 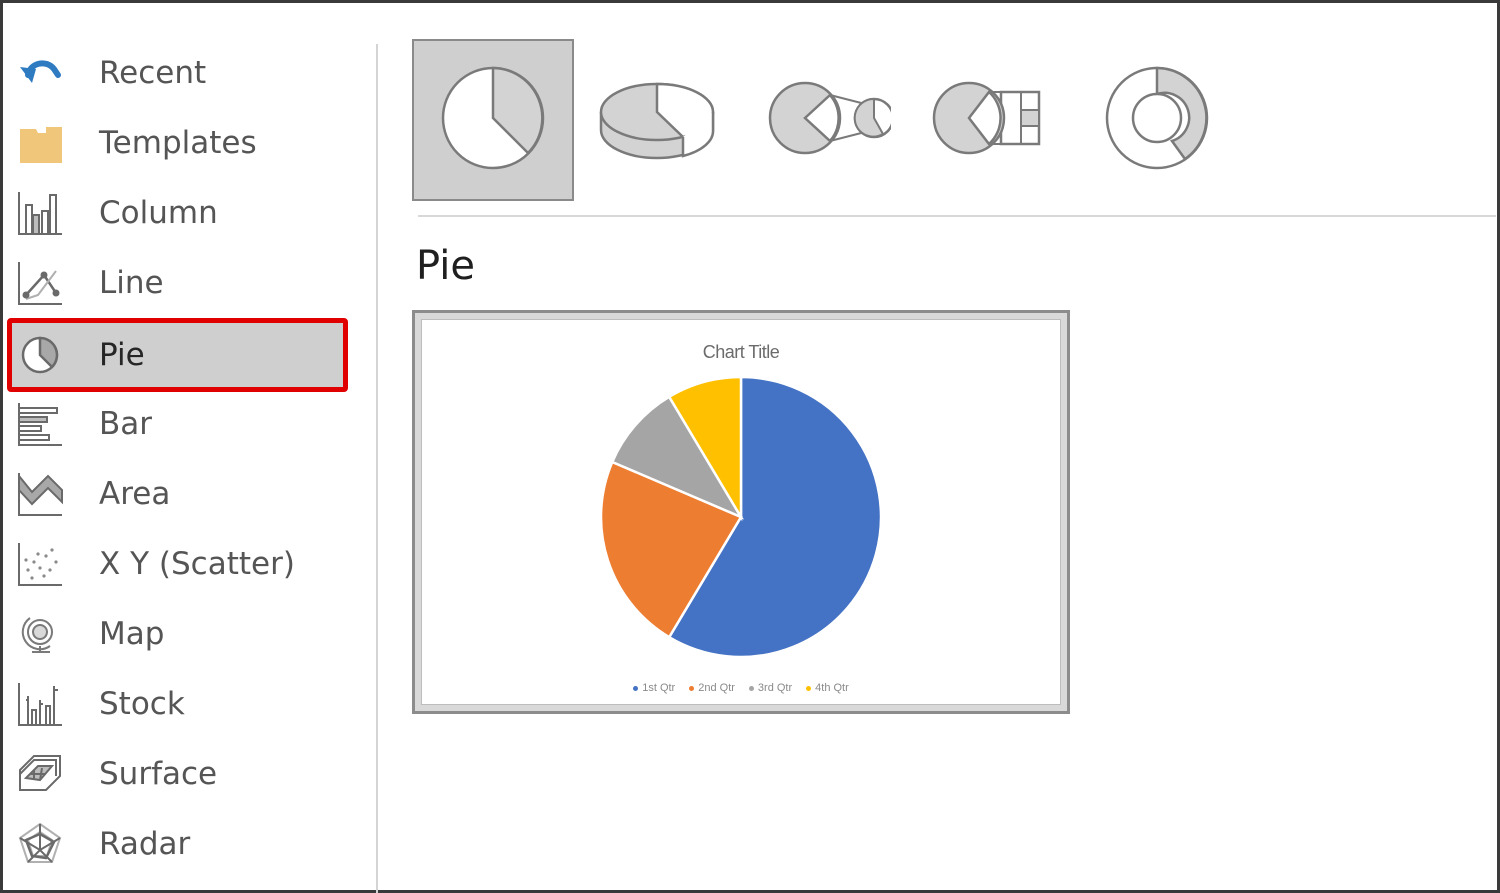 What do you see at coordinates (177, 634) in the screenshot?
I see `sidebar-item-map: Map` at bounding box center [177, 634].